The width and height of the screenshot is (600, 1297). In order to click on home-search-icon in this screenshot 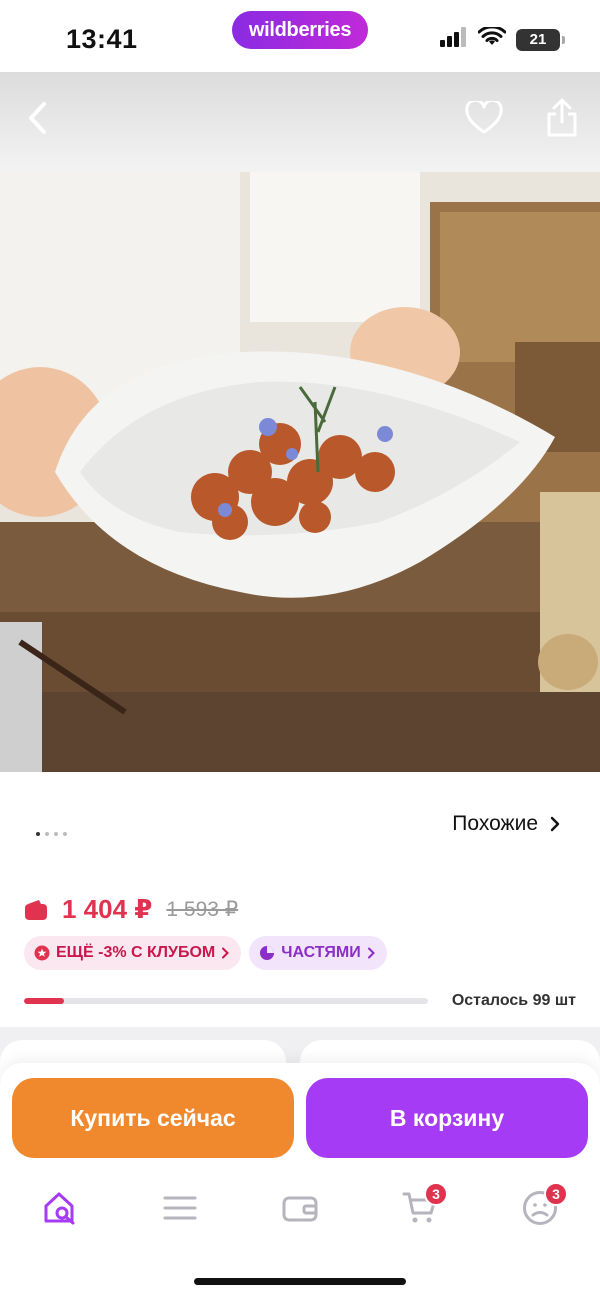, I will do `click(59, 1208)`.